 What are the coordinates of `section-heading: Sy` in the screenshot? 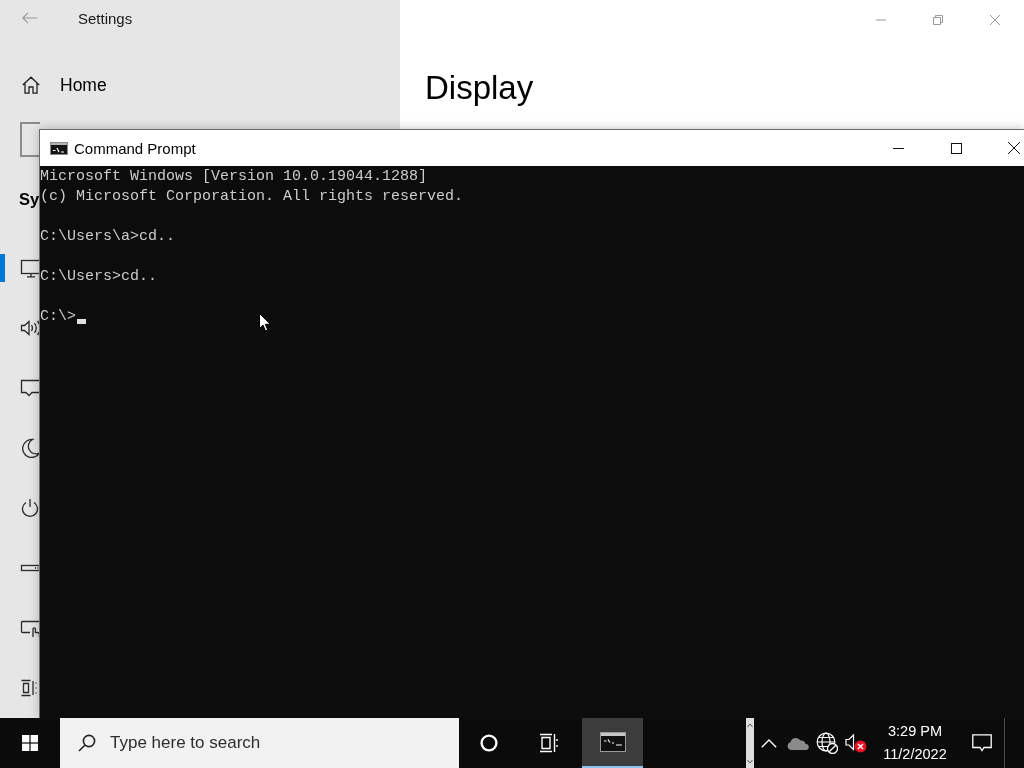 It's located at (29, 199).